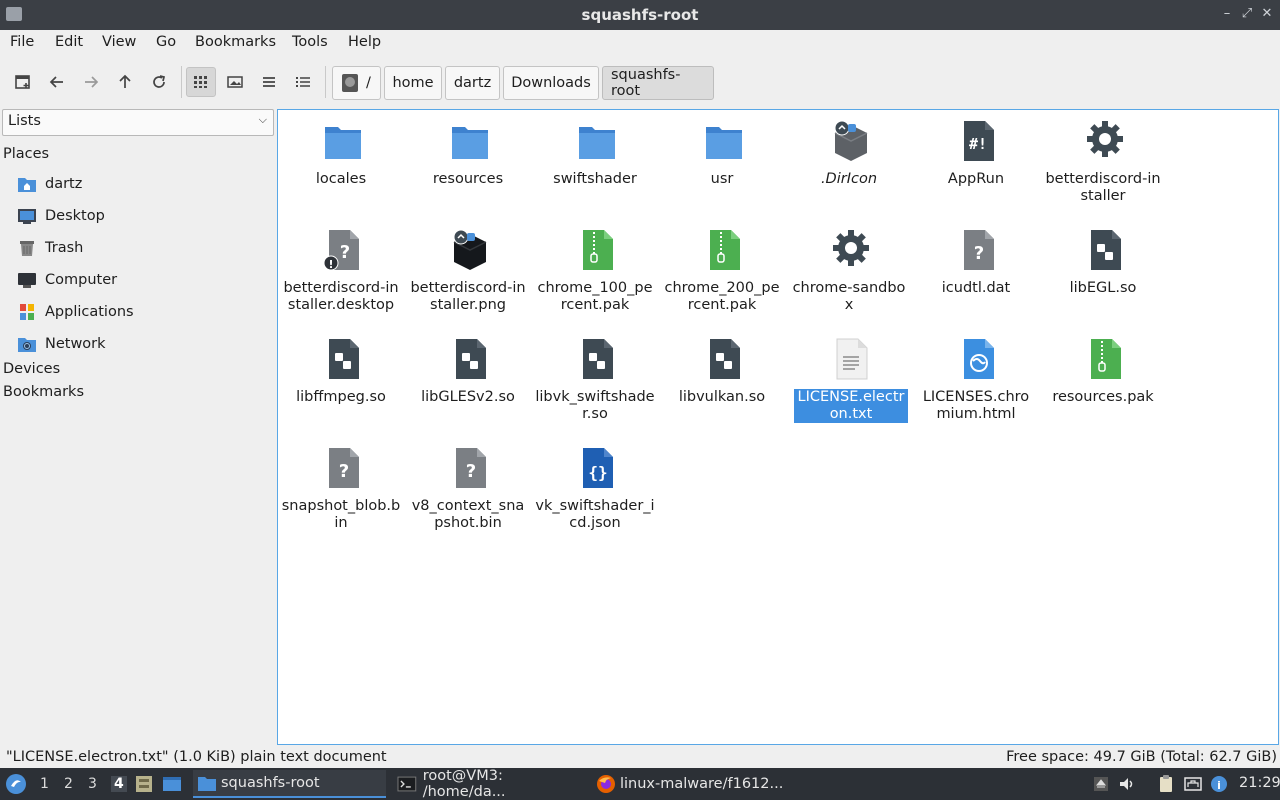  Describe the element at coordinates (1247, 14) in the screenshot. I see `restore-icon: ⤢` at that location.